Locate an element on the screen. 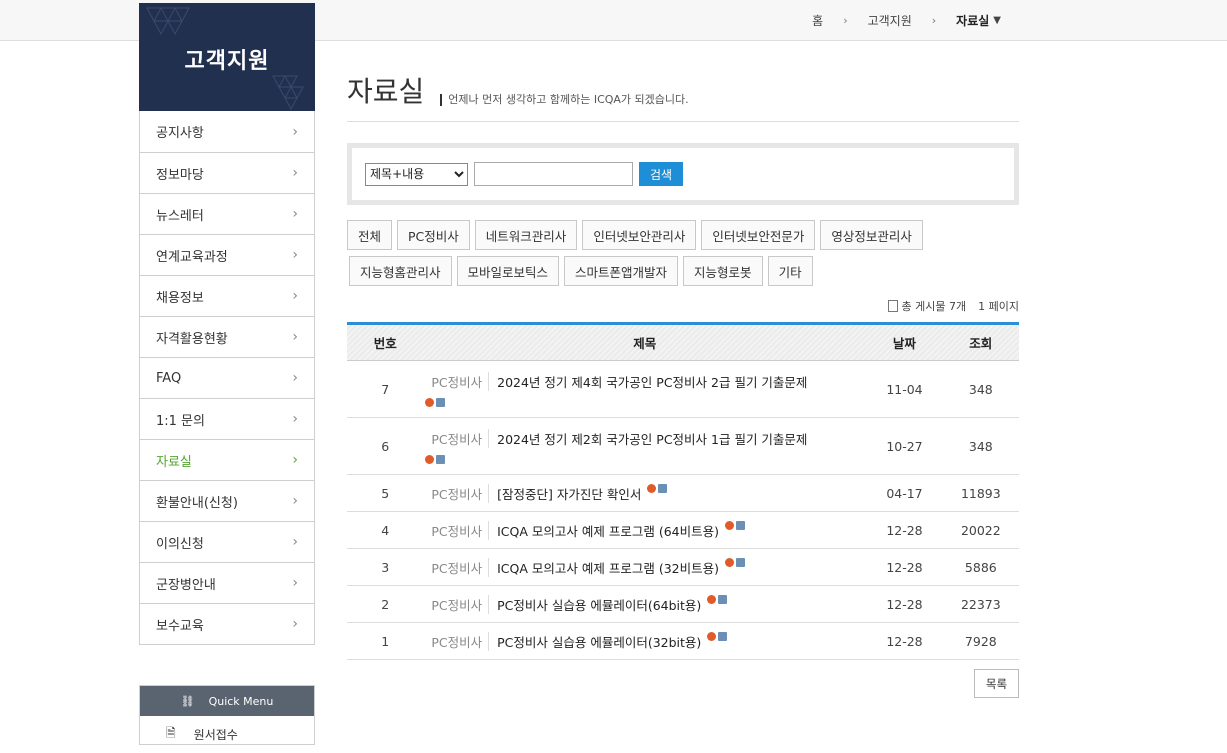 The width and height of the screenshot is (1227, 753). header-views: 조회 is located at coordinates (981, 343).